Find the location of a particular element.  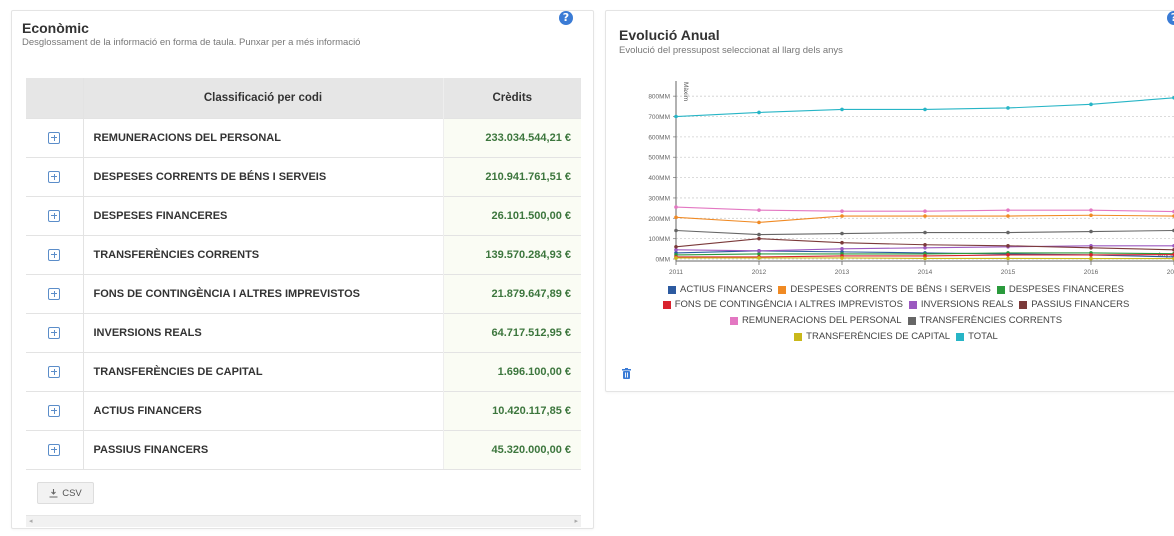

table-row: ACTIUS FINANCERS 10.420.117,85 € is located at coordinates (303, 410).